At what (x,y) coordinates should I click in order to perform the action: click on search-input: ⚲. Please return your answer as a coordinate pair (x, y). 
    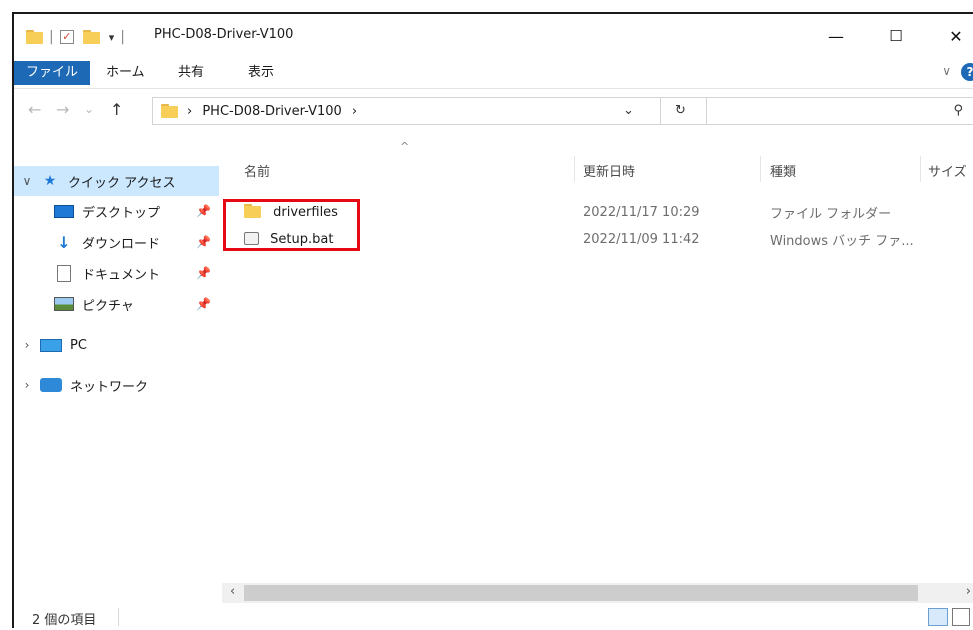
    Looking at the image, I should click on (839, 111).